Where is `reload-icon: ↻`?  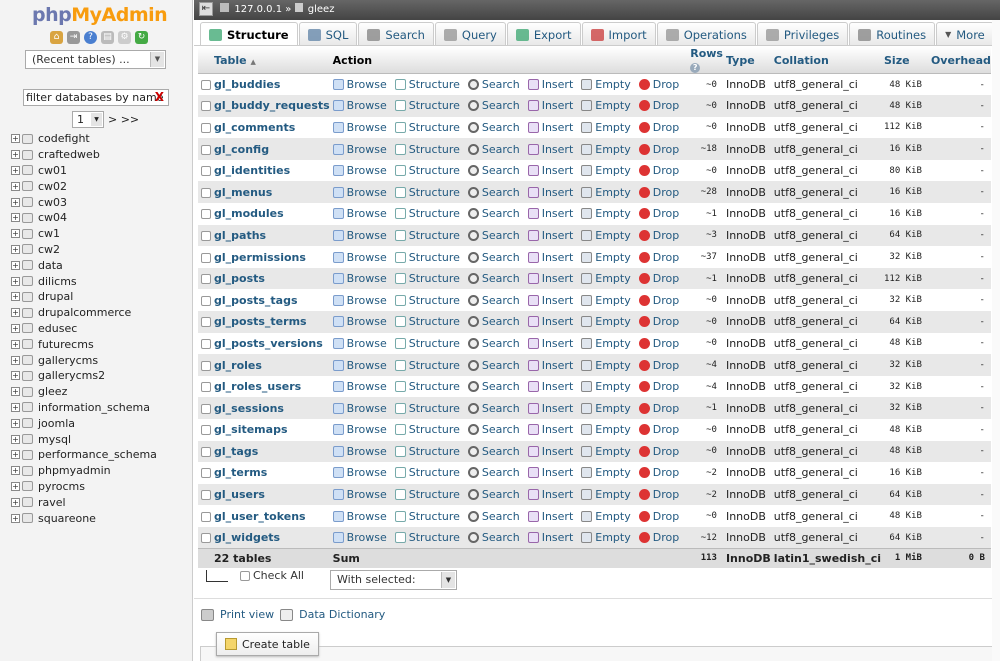
reload-icon: ↻ is located at coordinates (141, 37).